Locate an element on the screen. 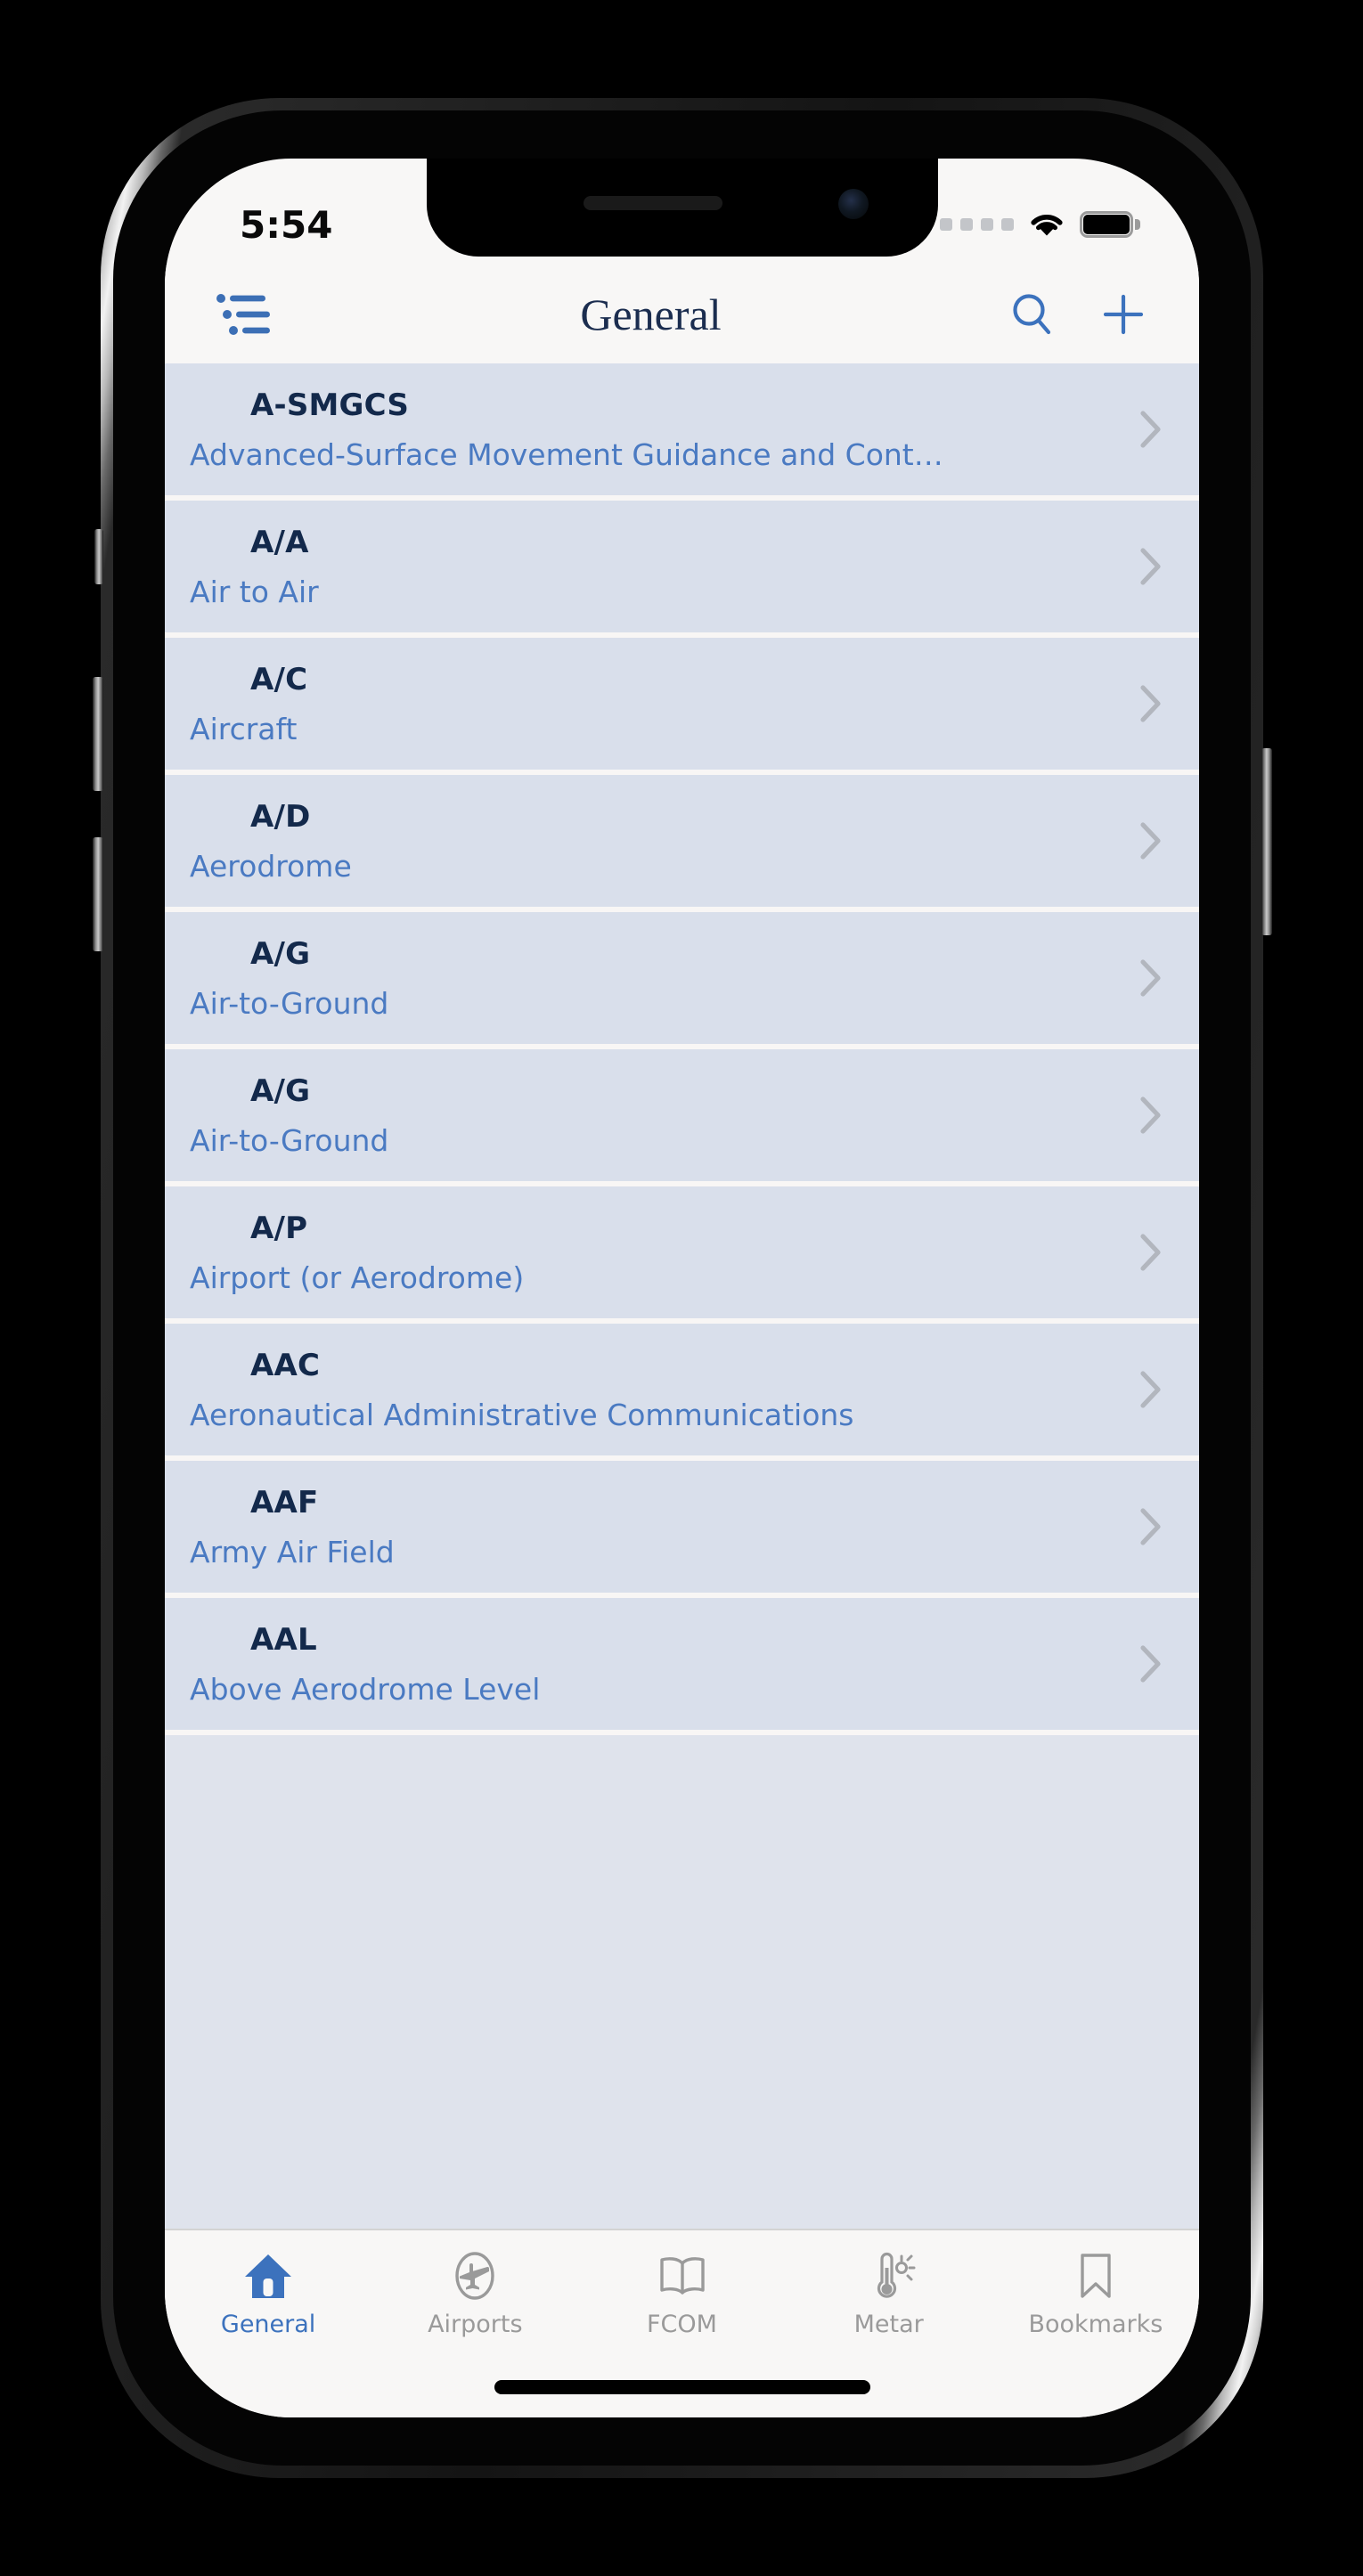 The height and width of the screenshot is (2576, 1363). list-item-abbreviation: AAC is located at coordinates (285, 1366).